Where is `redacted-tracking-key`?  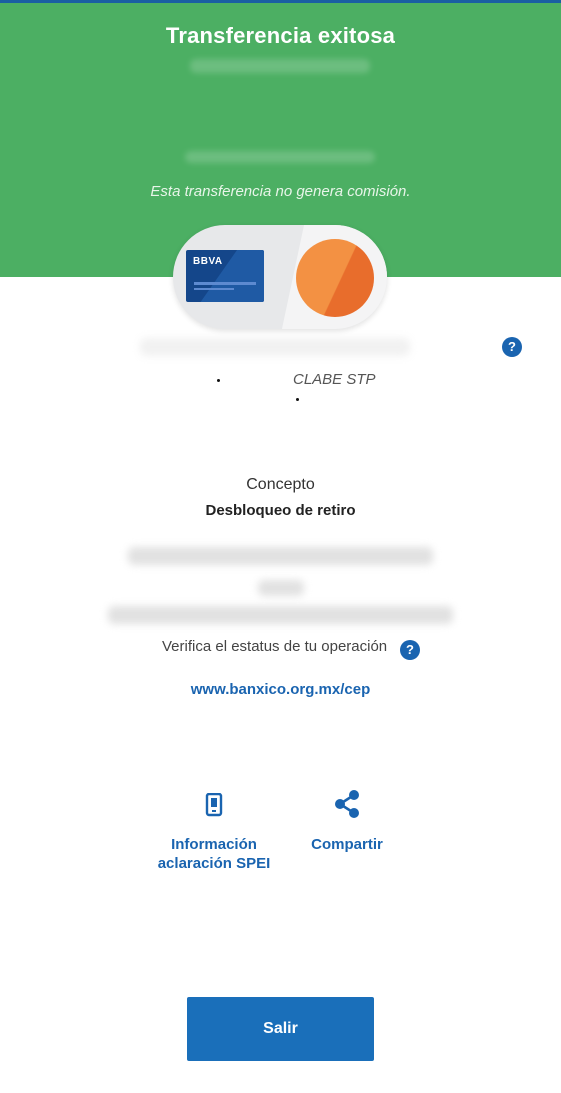
redacted-tracking-key is located at coordinates (280, 615).